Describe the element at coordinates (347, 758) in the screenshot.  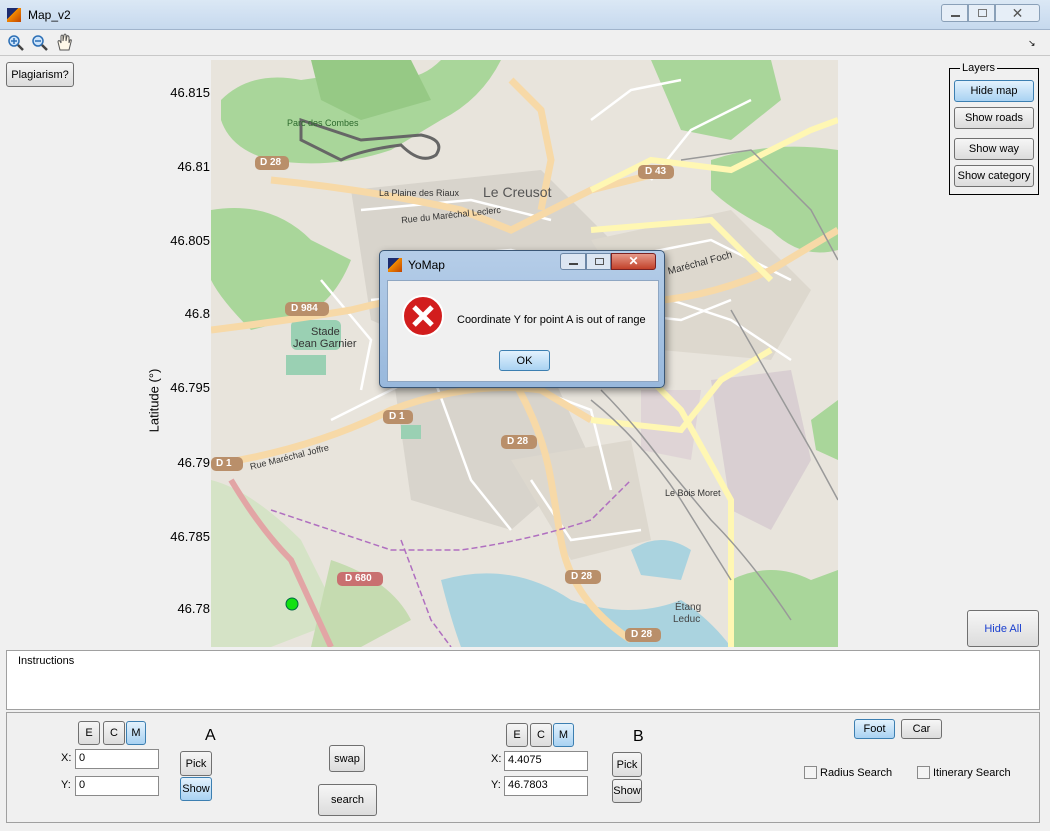
I see `swap-button: swap` at that location.